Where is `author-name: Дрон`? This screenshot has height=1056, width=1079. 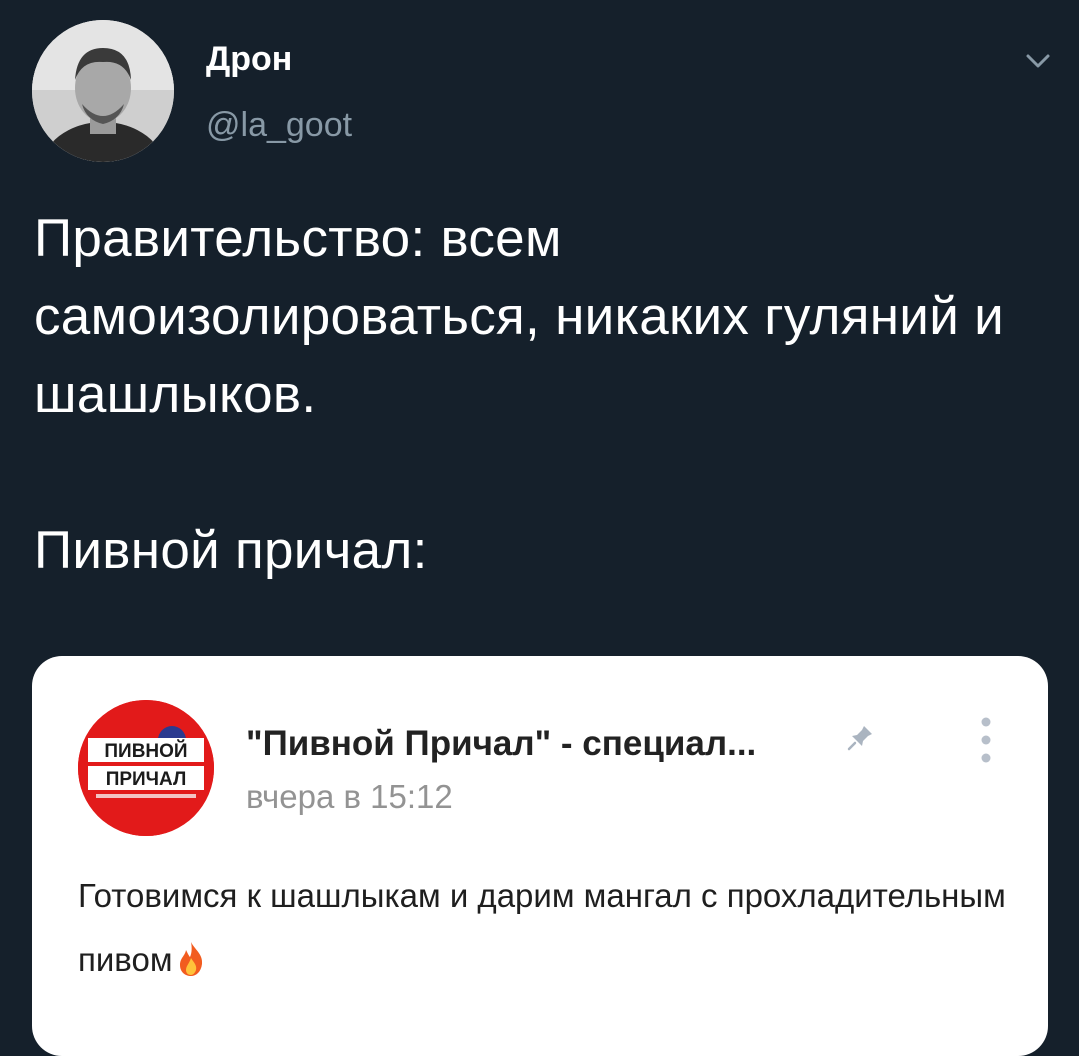 author-name: Дрон is located at coordinates (249, 59).